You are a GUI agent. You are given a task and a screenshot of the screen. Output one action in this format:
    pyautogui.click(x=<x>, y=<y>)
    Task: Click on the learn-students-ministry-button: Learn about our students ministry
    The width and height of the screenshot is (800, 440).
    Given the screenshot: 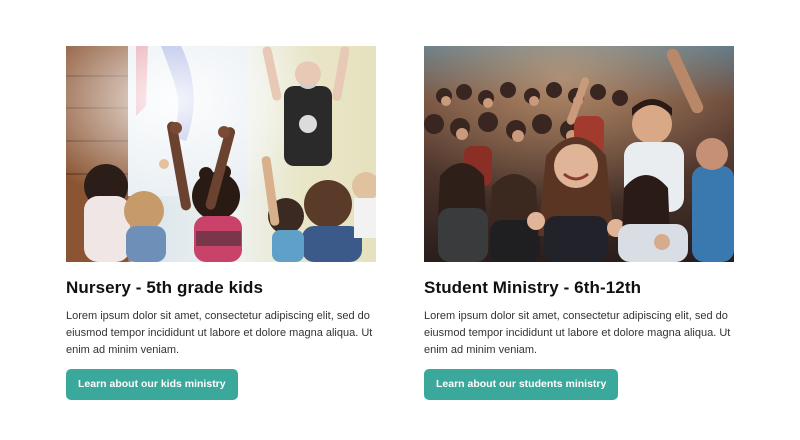 What is the action you would take?
    pyautogui.click(x=521, y=384)
    